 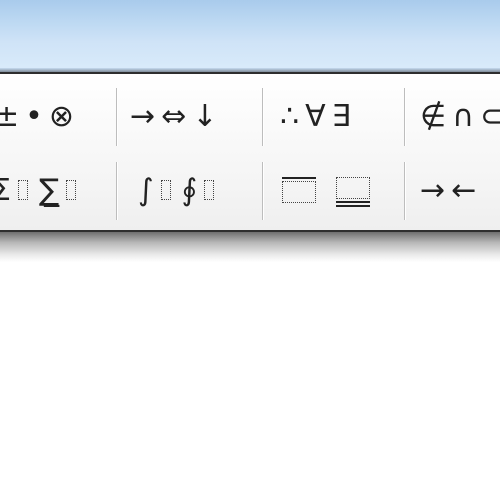 What do you see at coordinates (342, 116) in the screenshot?
I see `exists-button: ∃` at bounding box center [342, 116].